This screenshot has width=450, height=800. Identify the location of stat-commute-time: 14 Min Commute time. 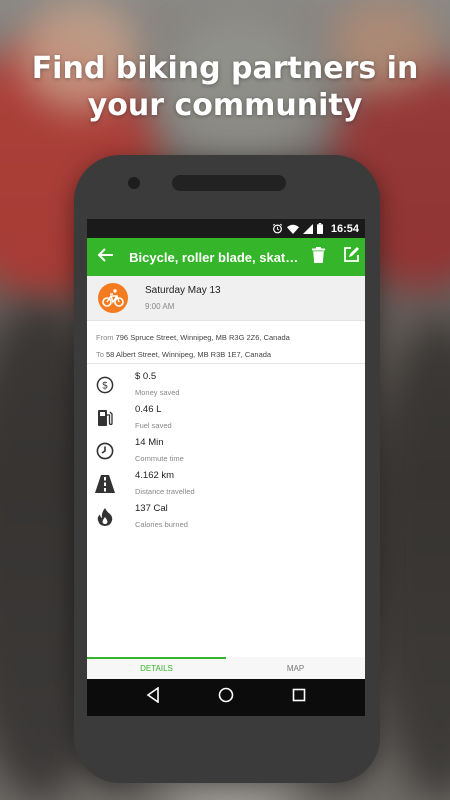
(226, 452).